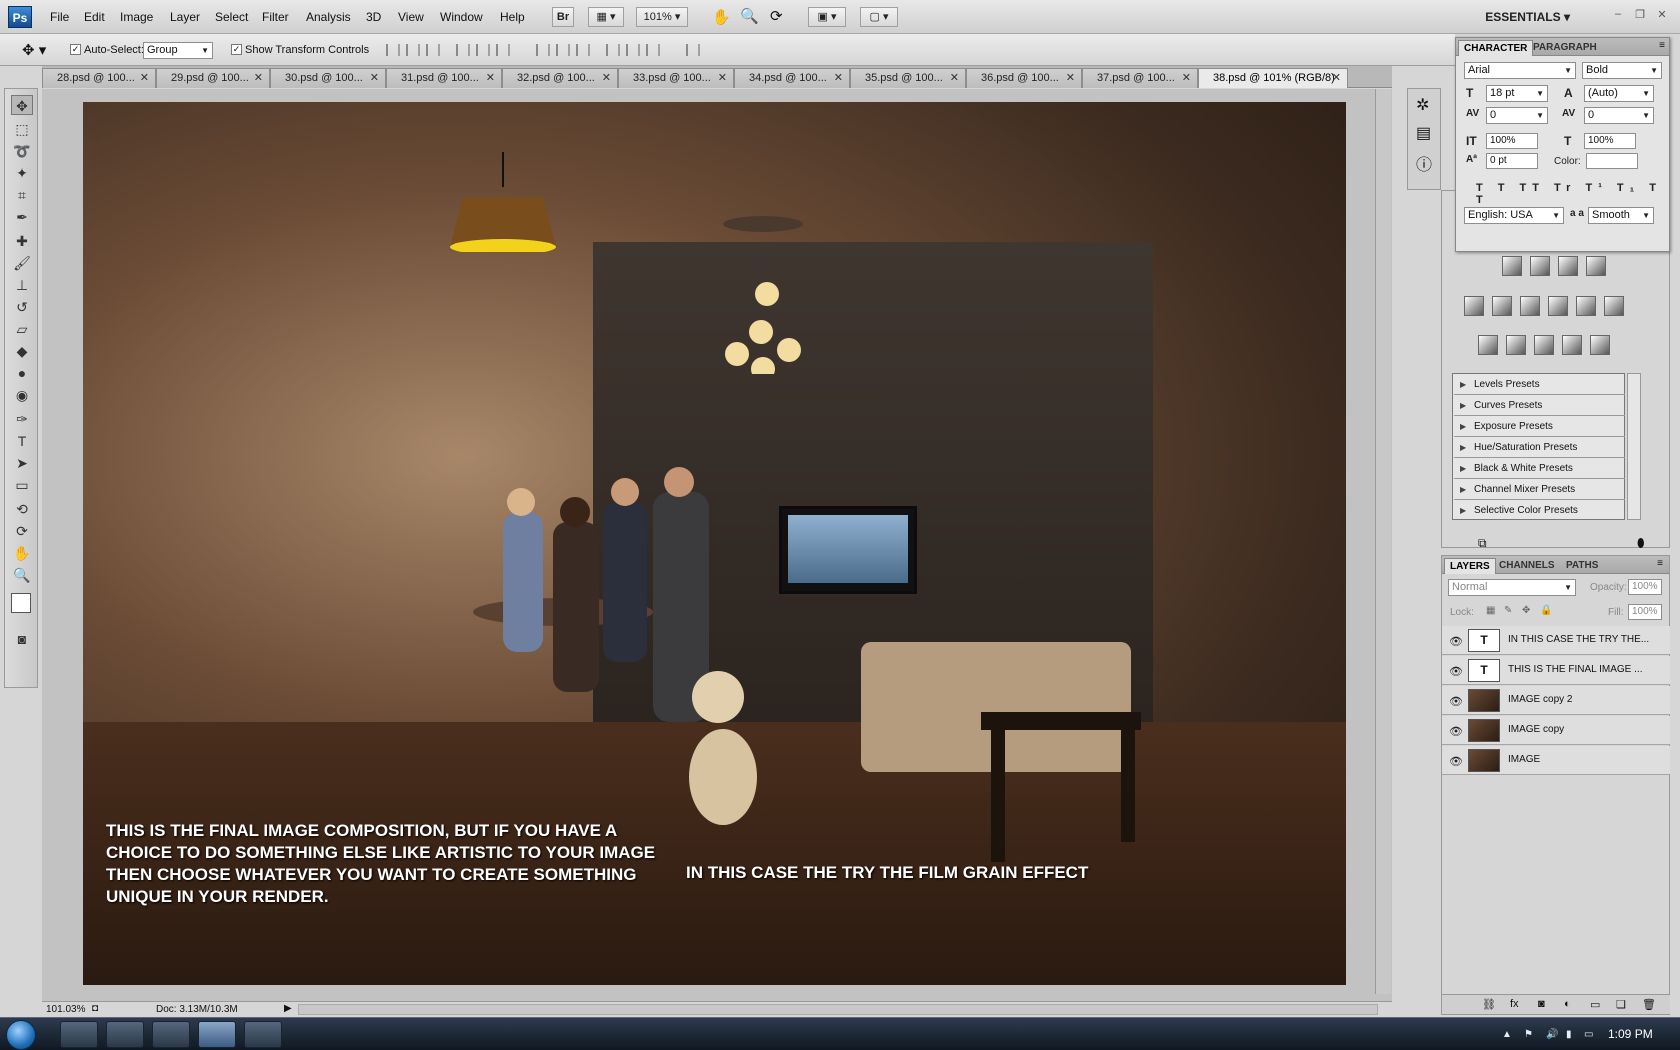 The height and width of the screenshot is (1050, 1680). I want to click on tab-33-psd: 33.psd @ 100... ✕, so click(676, 78).